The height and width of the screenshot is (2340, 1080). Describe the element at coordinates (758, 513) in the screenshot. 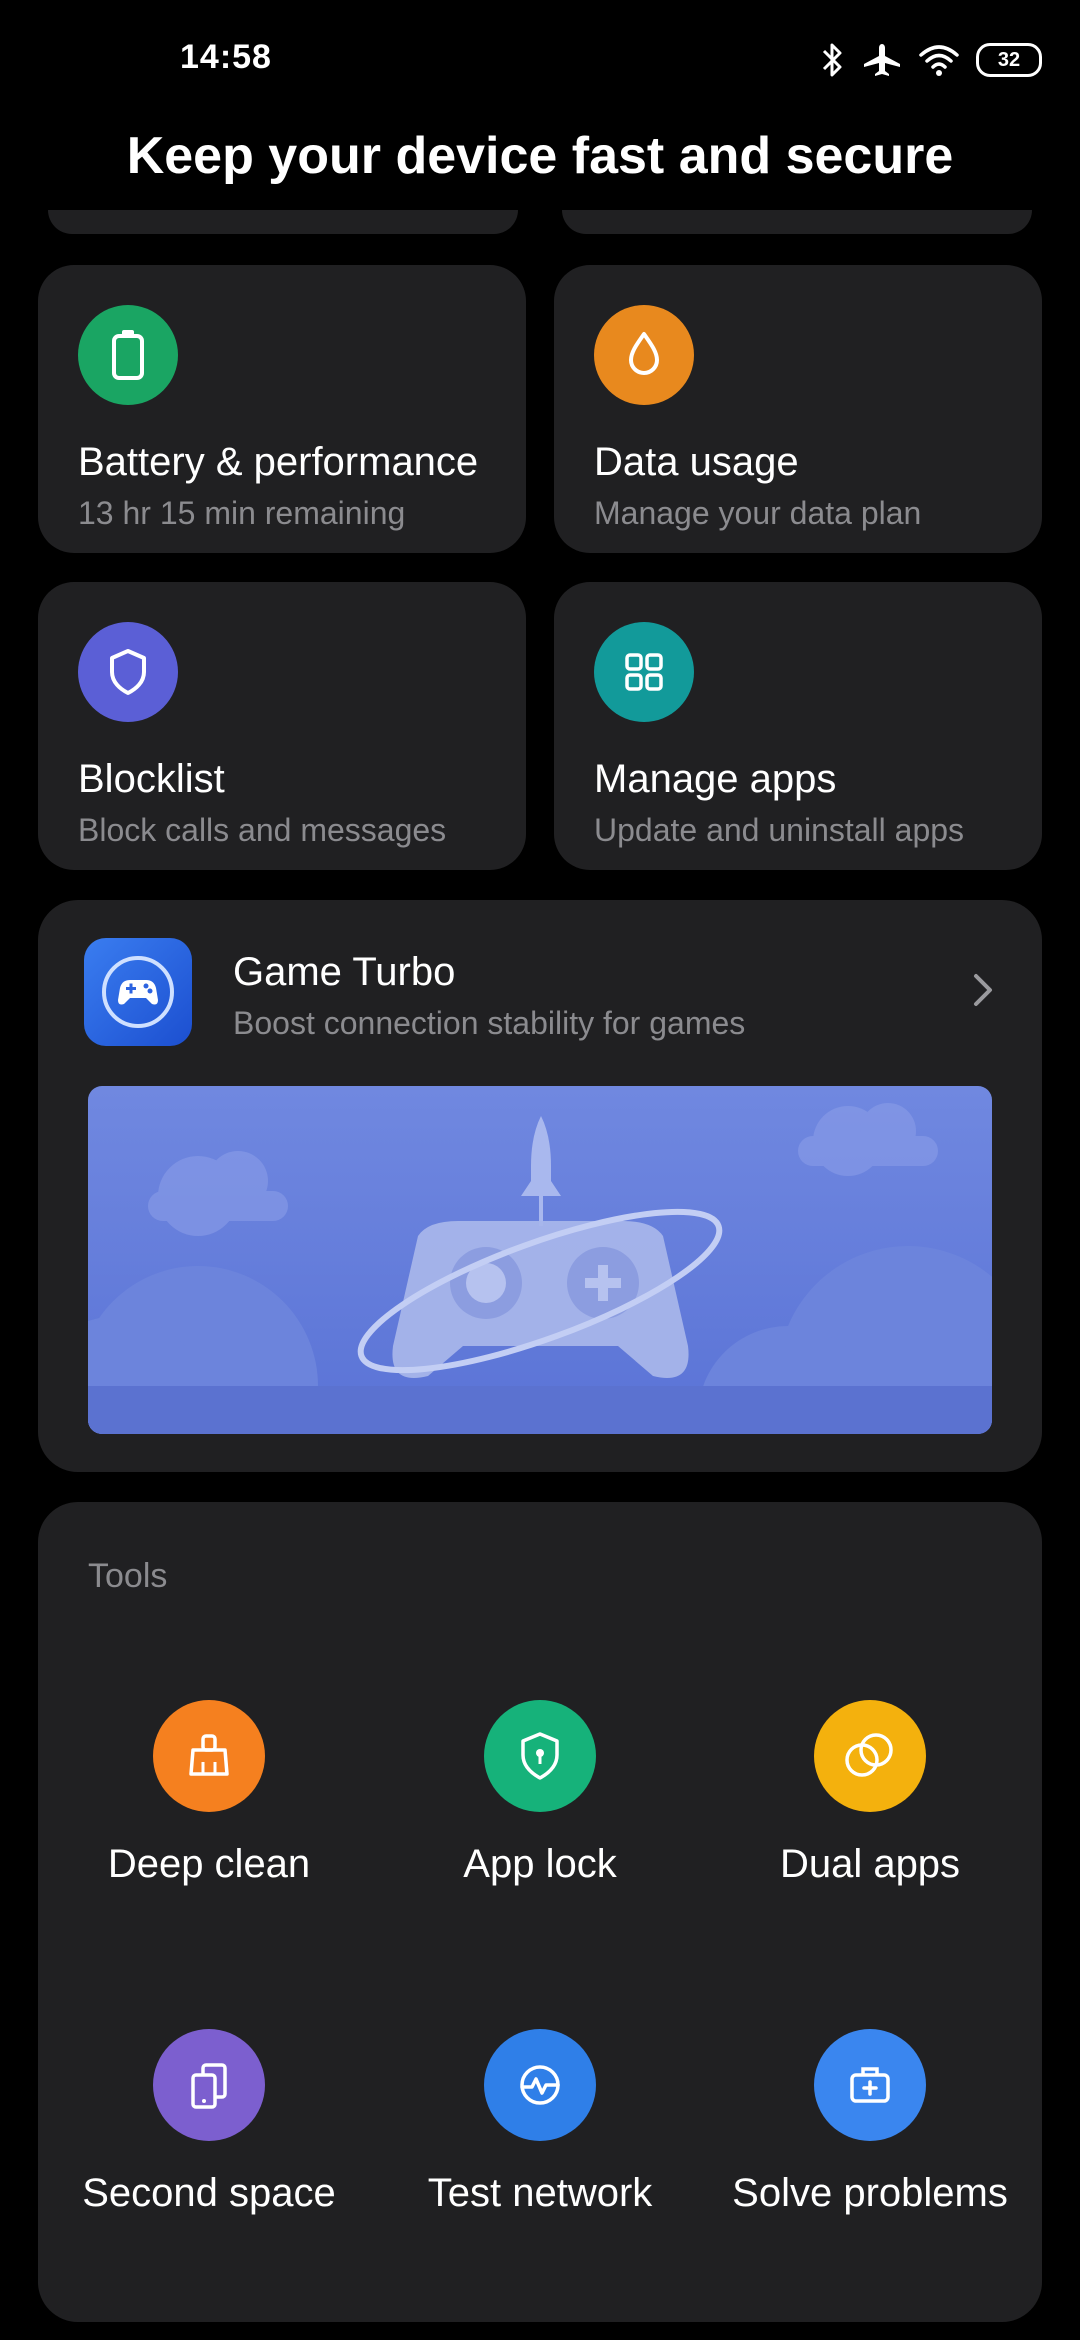

I see `card-subtitle: Manage your data plan` at that location.